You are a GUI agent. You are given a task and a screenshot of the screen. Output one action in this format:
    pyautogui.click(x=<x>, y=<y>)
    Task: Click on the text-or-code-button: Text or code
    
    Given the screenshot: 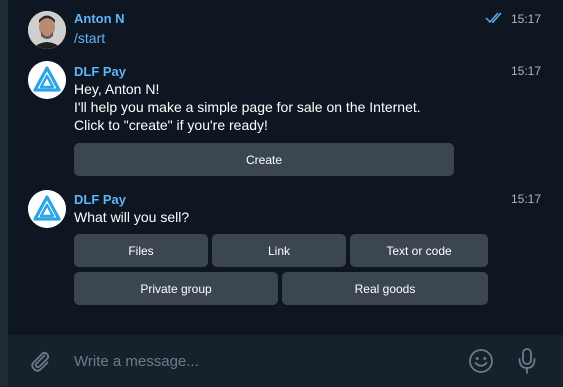 What is the action you would take?
    pyautogui.click(x=419, y=250)
    